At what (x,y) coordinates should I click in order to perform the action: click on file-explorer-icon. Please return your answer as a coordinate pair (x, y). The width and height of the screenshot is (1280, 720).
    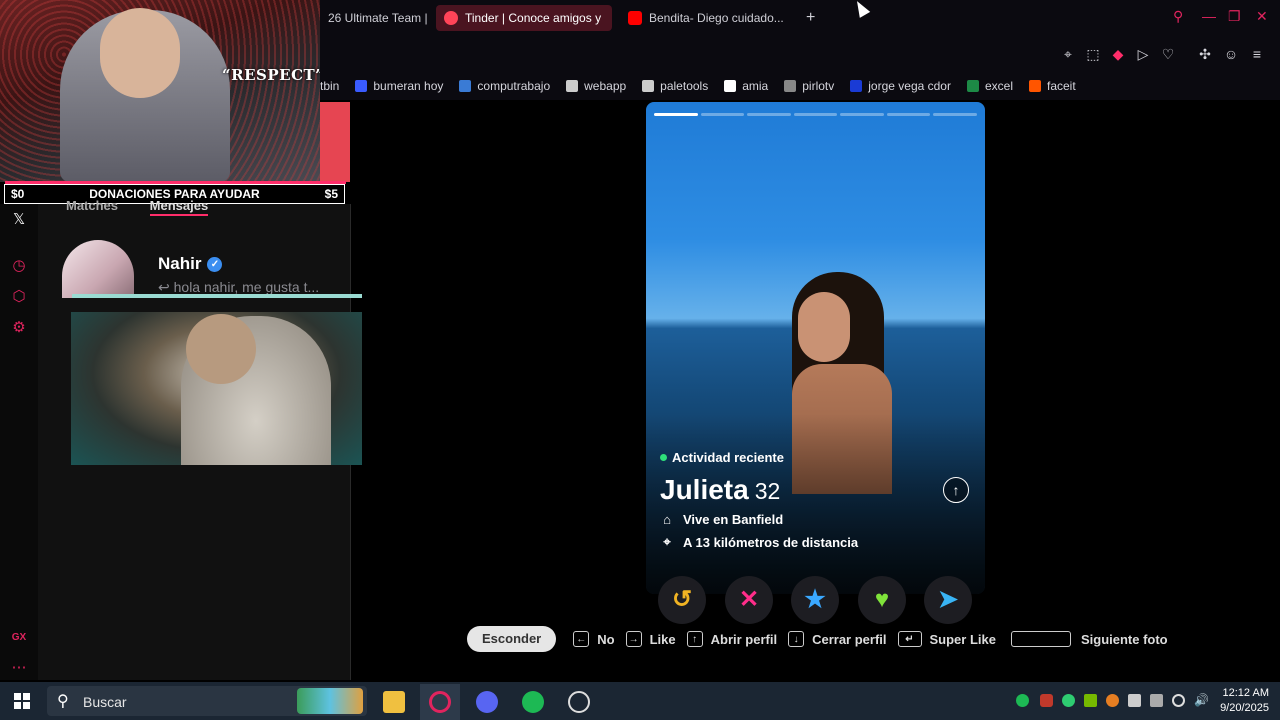
    Looking at the image, I should click on (394, 702).